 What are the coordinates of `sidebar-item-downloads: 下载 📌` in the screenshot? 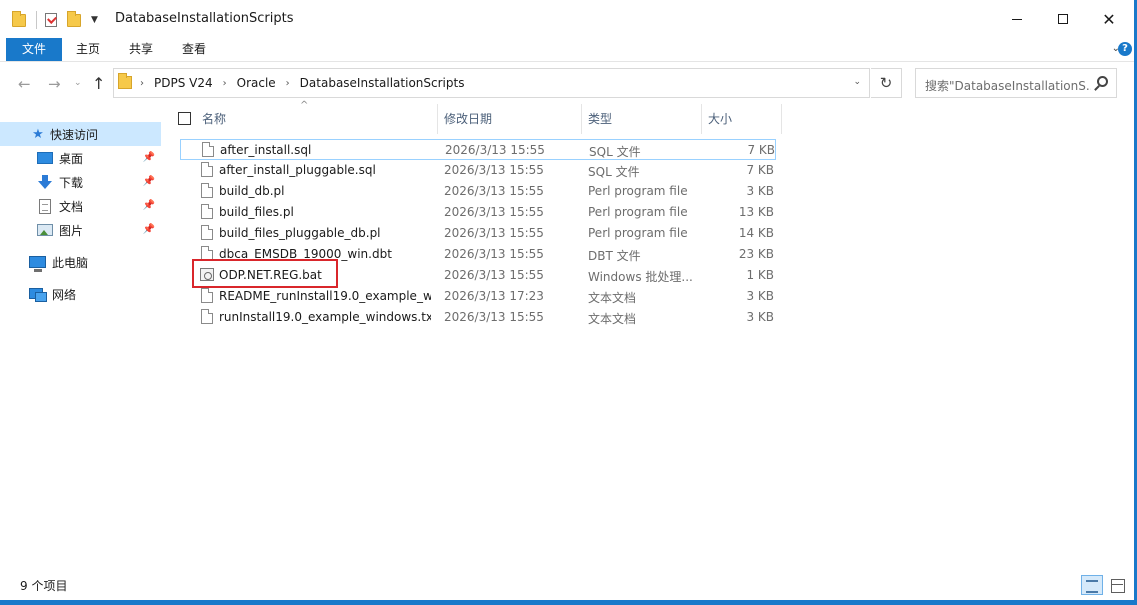 It's located at (80, 182).